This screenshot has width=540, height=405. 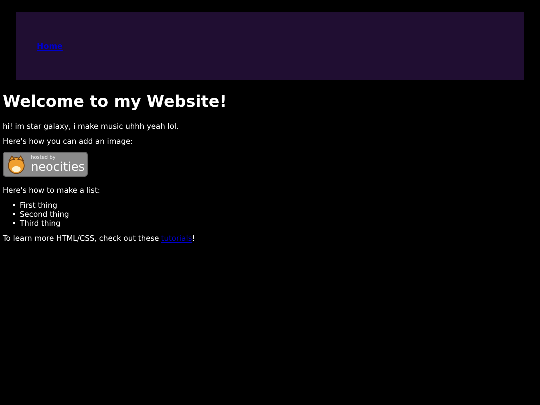 I want to click on cat-icon, so click(x=17, y=165).